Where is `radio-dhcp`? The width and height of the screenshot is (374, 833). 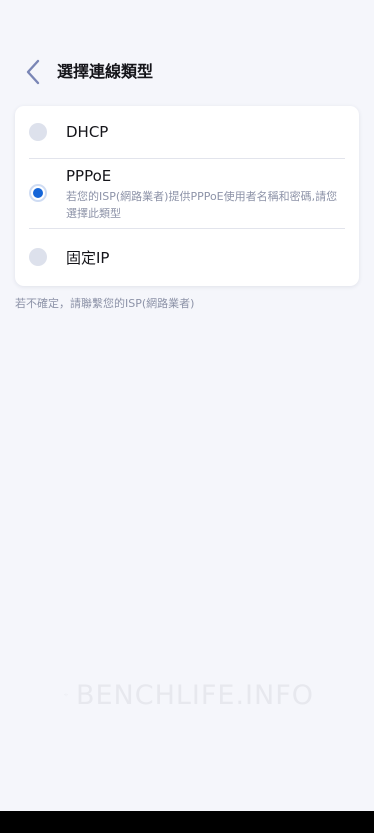 radio-dhcp is located at coordinates (38, 132).